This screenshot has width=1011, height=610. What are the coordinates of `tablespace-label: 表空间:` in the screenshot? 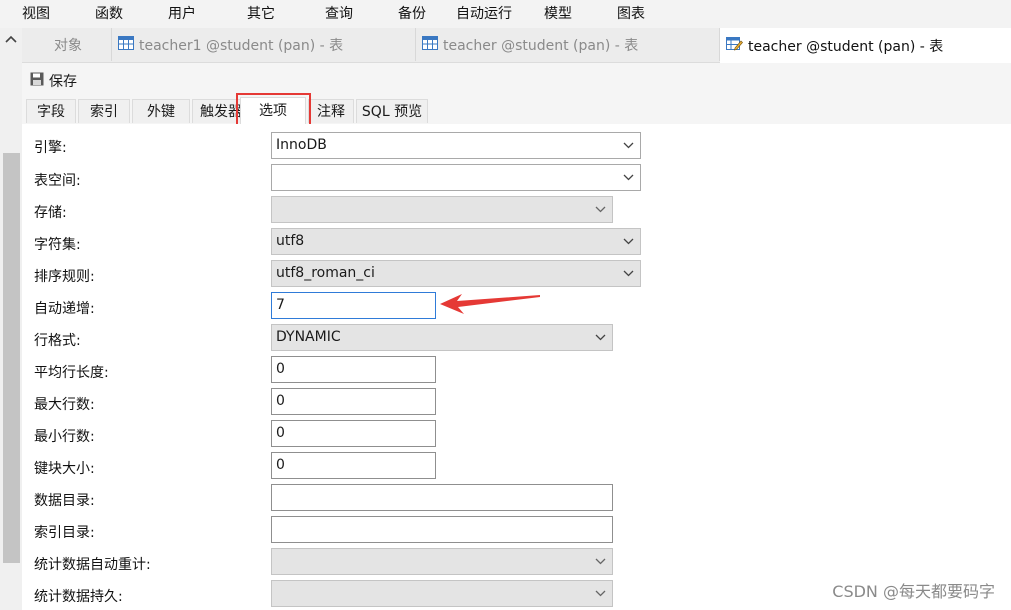 It's located at (57, 181).